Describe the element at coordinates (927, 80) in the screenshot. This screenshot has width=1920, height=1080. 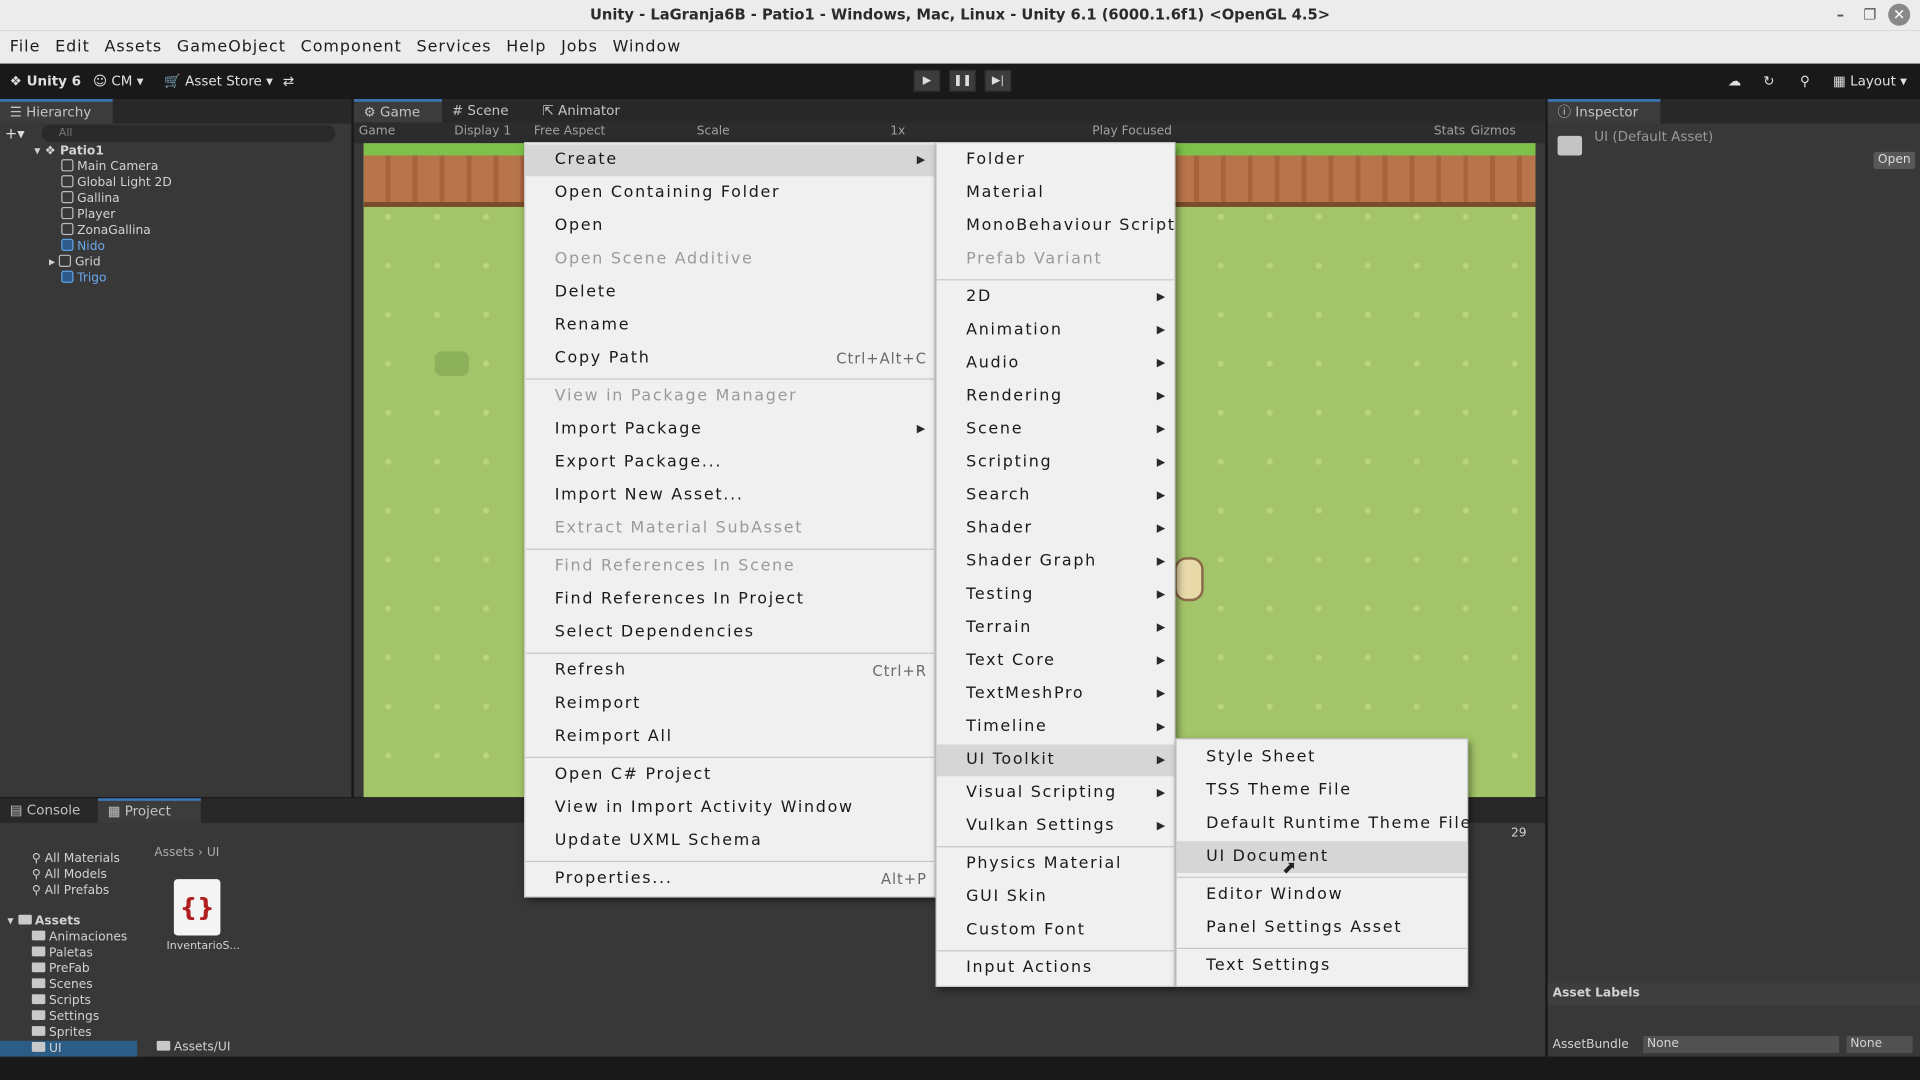
I see `play-button: ▶` at that location.